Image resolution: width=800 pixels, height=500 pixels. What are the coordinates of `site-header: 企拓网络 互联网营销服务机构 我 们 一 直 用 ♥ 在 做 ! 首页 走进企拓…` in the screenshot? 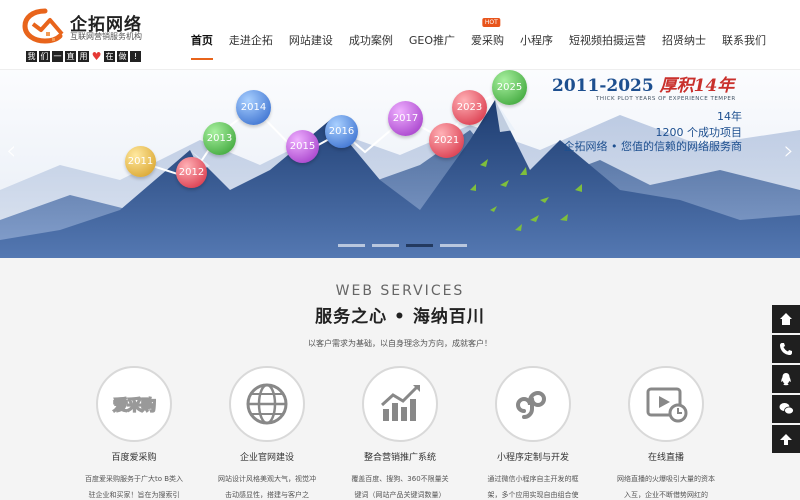 It's located at (400, 35).